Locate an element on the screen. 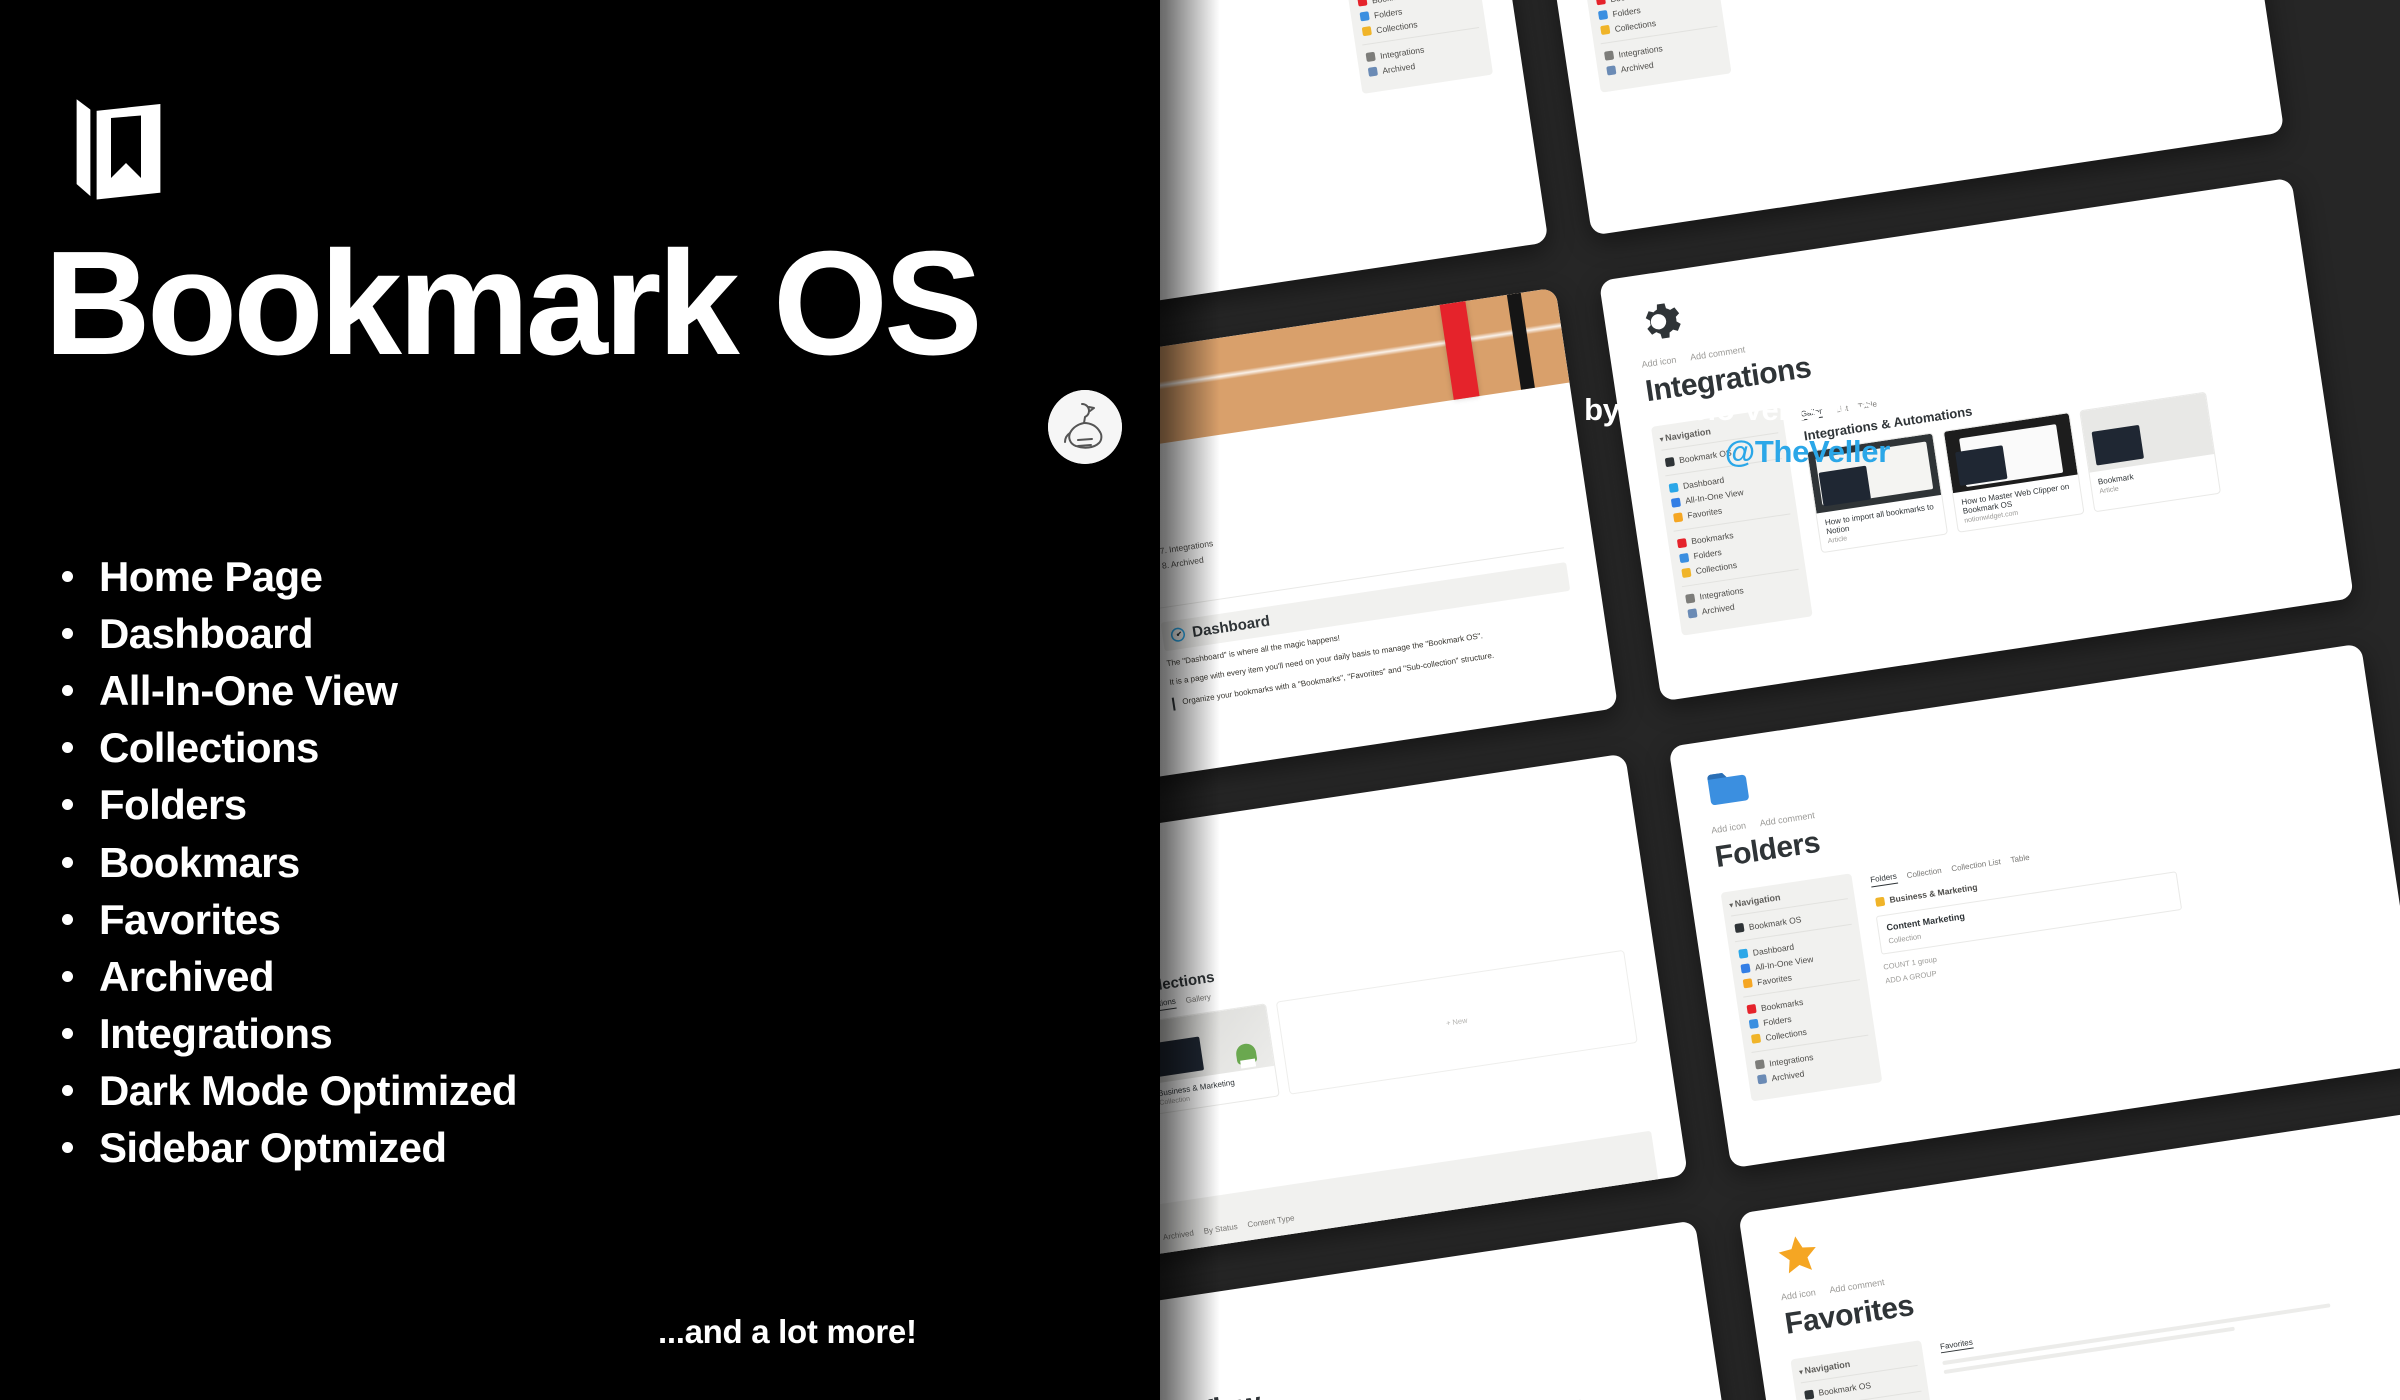  list-item: Archived is located at coordinates (442, 976).